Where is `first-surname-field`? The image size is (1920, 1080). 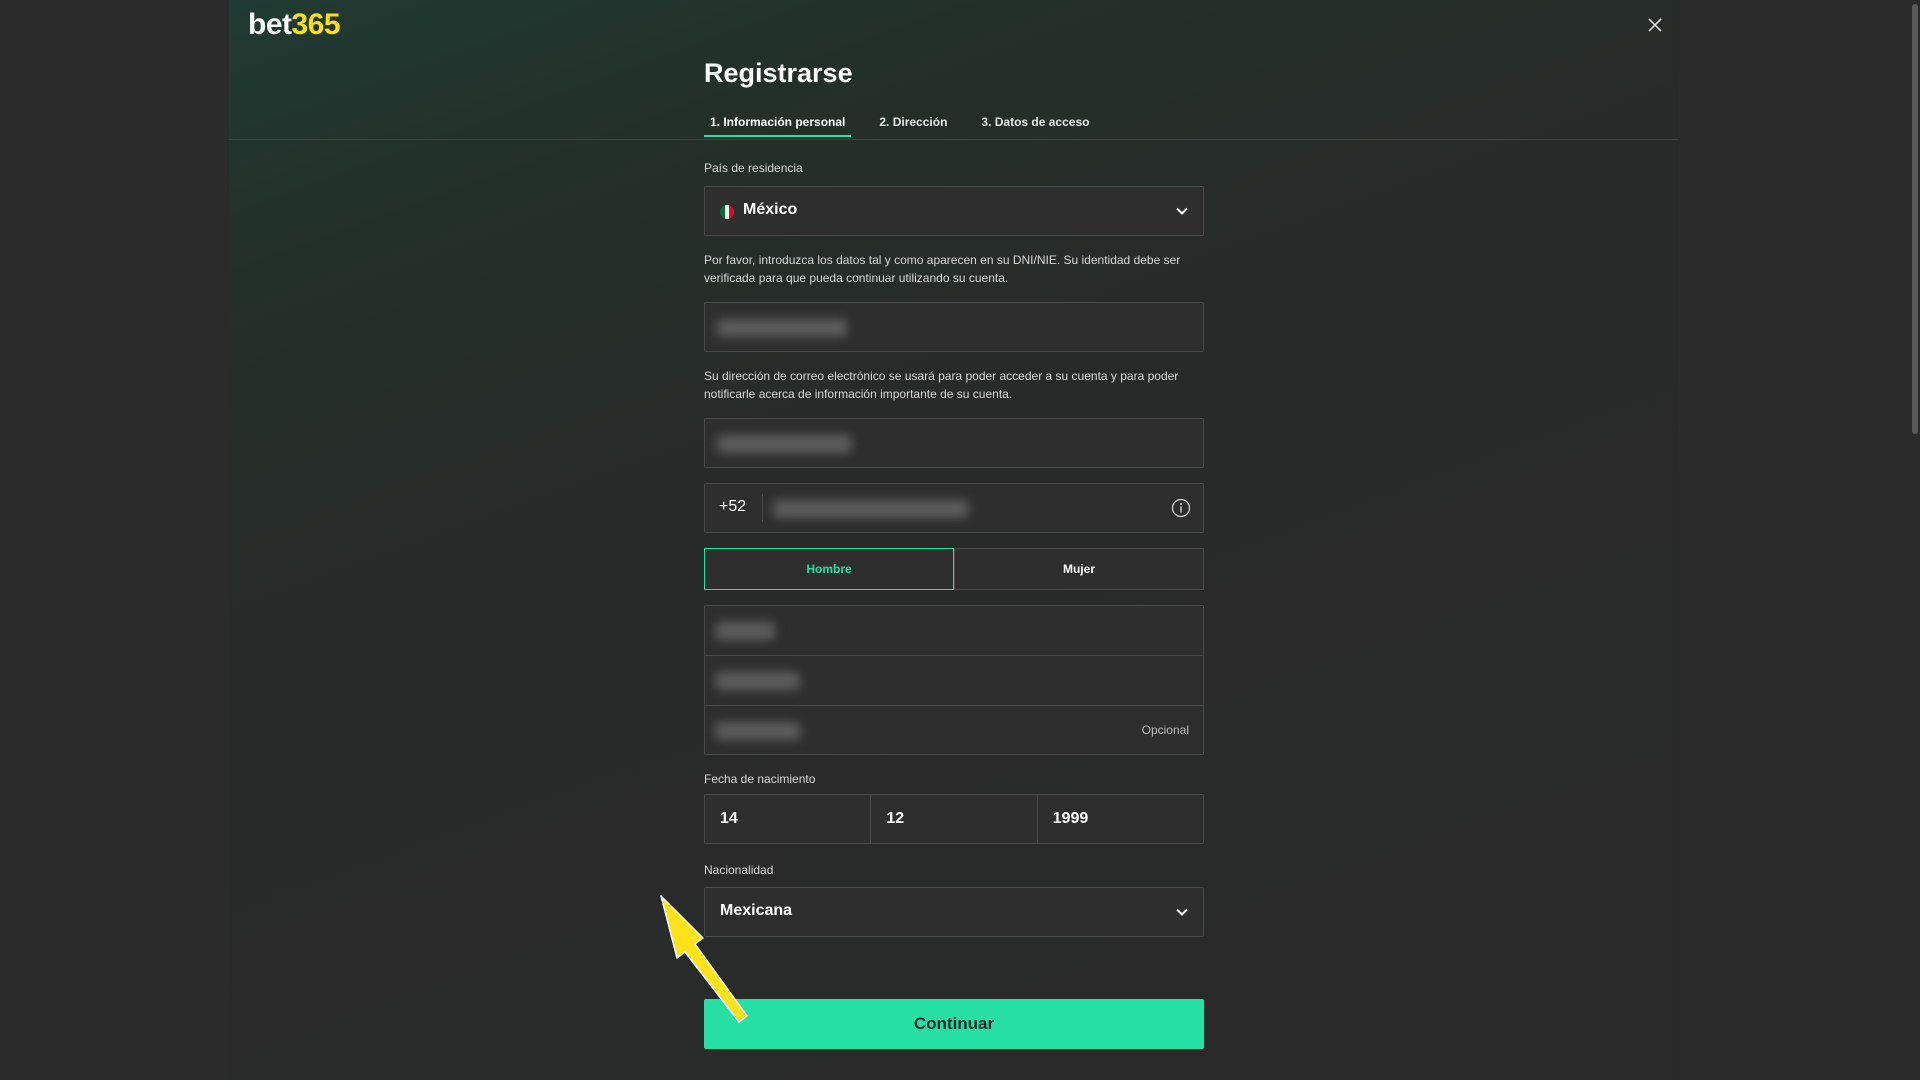 first-surname-field is located at coordinates (954, 681).